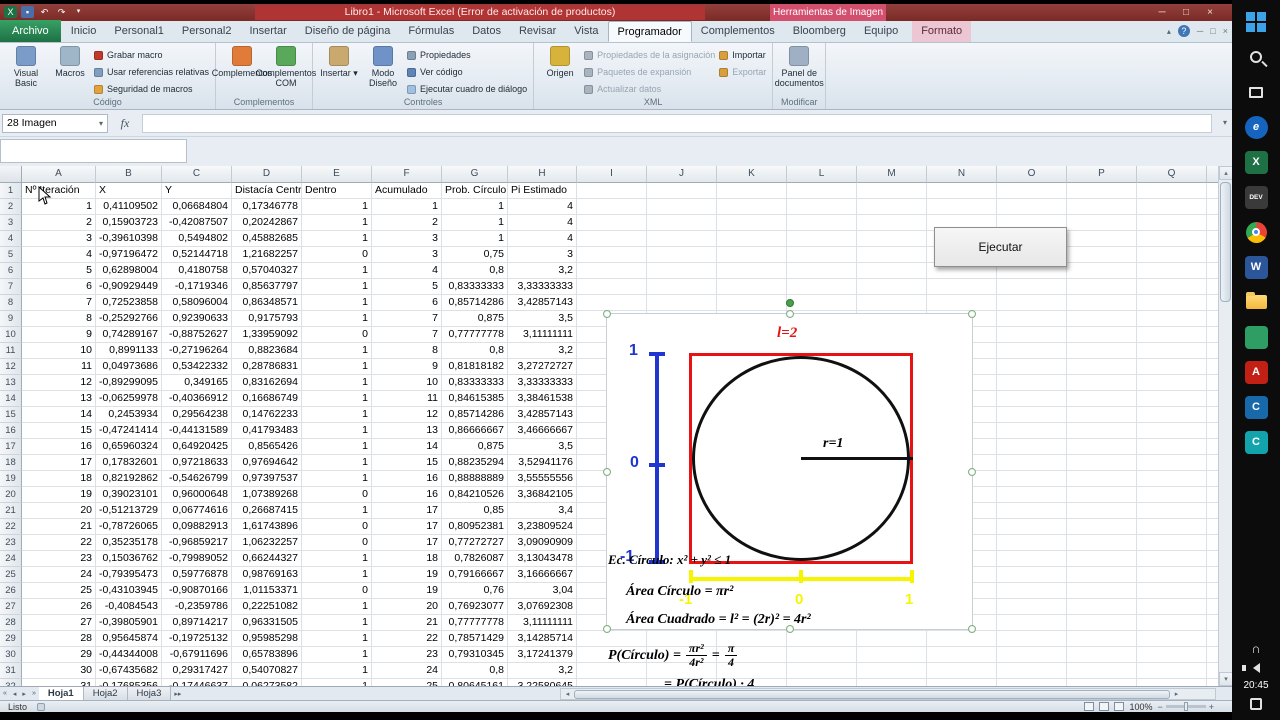  Describe the element at coordinates (1225, 31) in the screenshot. I see `workbook-close-button: ×` at that location.